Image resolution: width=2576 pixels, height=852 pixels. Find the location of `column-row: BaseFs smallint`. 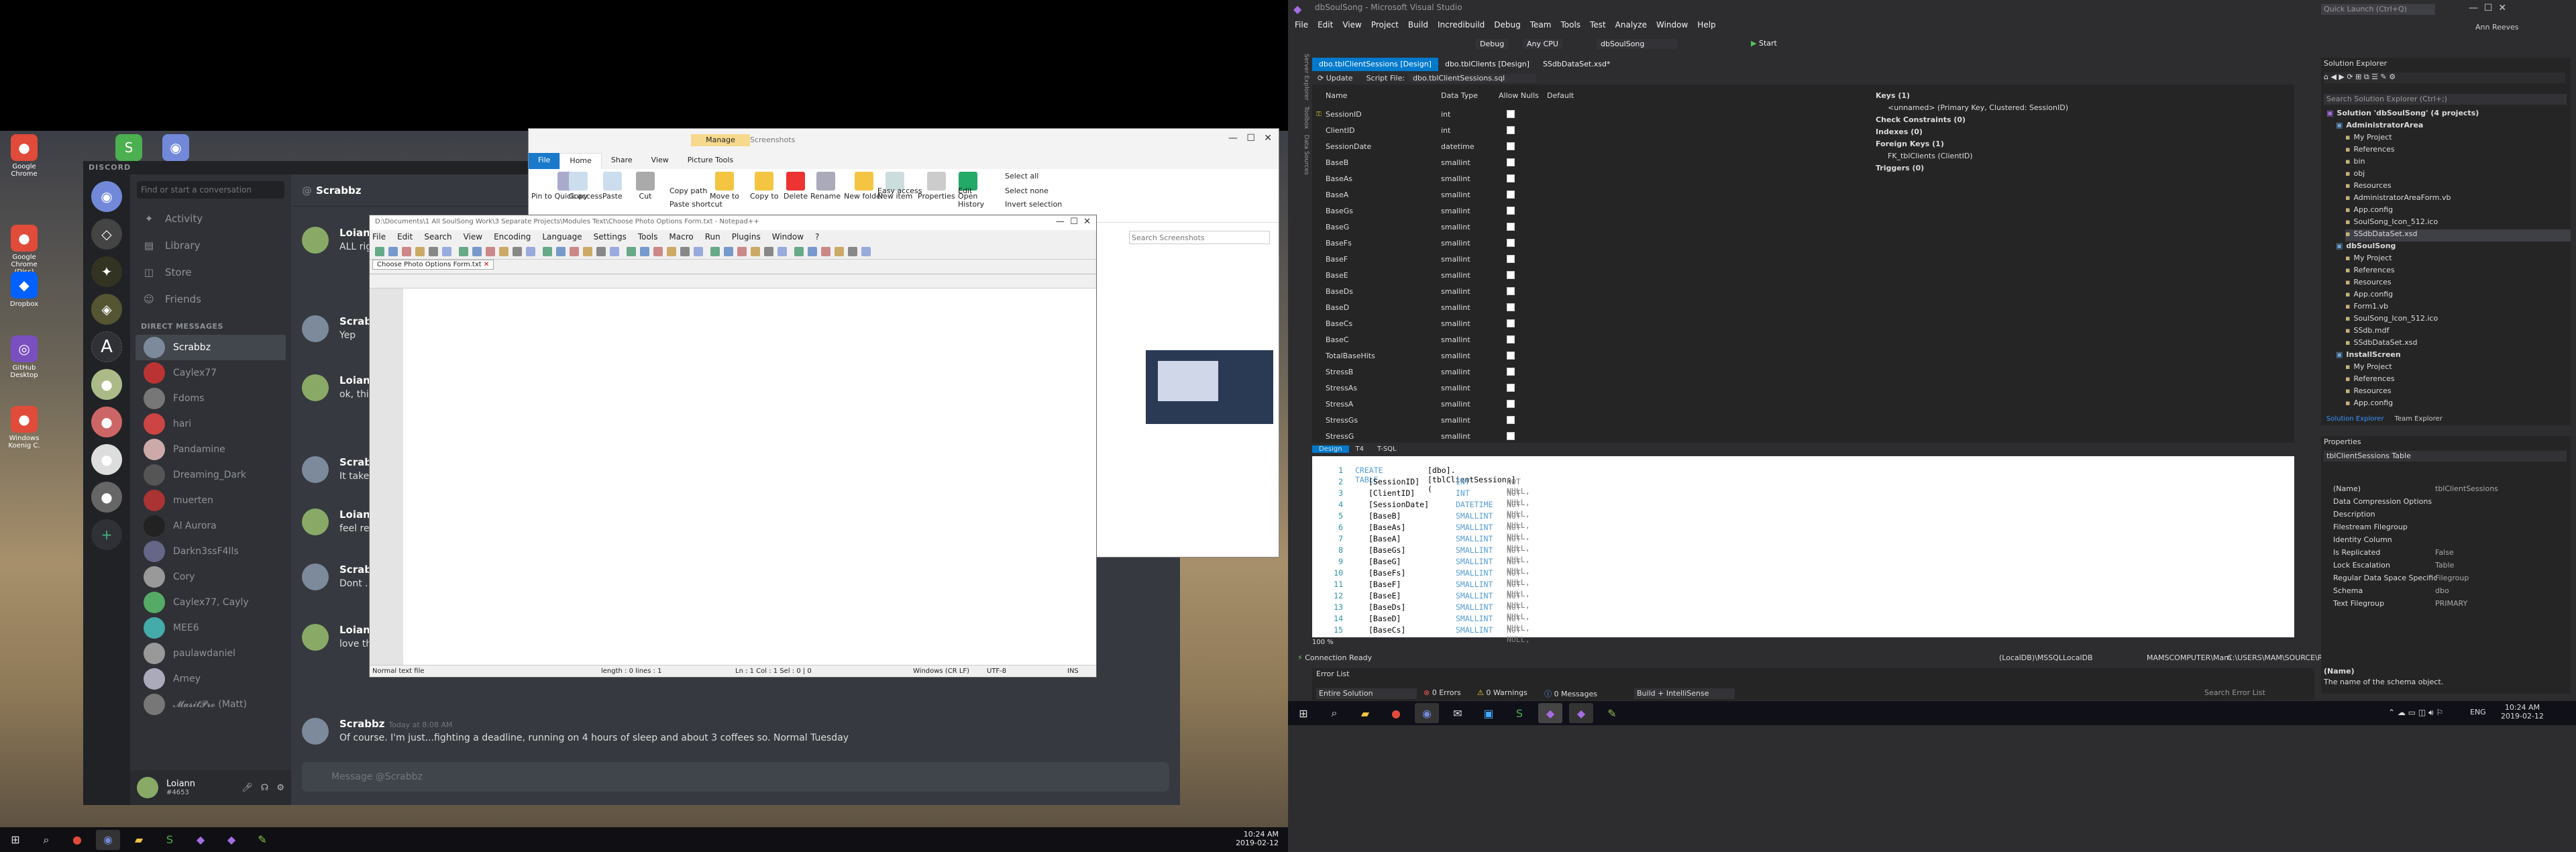

column-row: BaseFs smallint is located at coordinates (1473, 243).